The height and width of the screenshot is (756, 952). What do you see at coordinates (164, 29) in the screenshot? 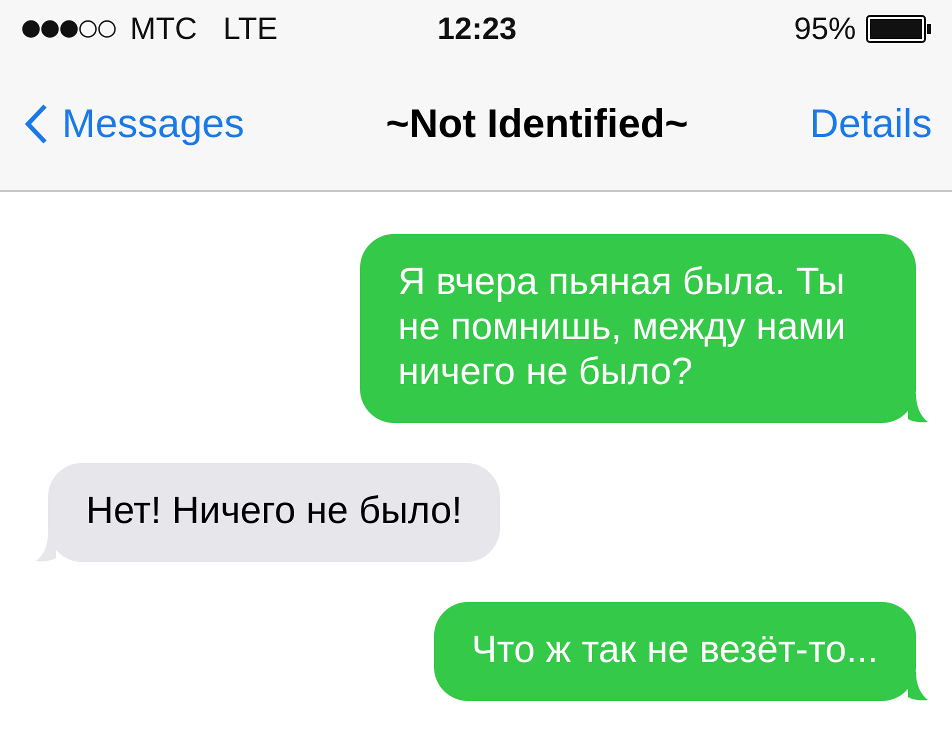
I see `carrier-name: МТС` at bounding box center [164, 29].